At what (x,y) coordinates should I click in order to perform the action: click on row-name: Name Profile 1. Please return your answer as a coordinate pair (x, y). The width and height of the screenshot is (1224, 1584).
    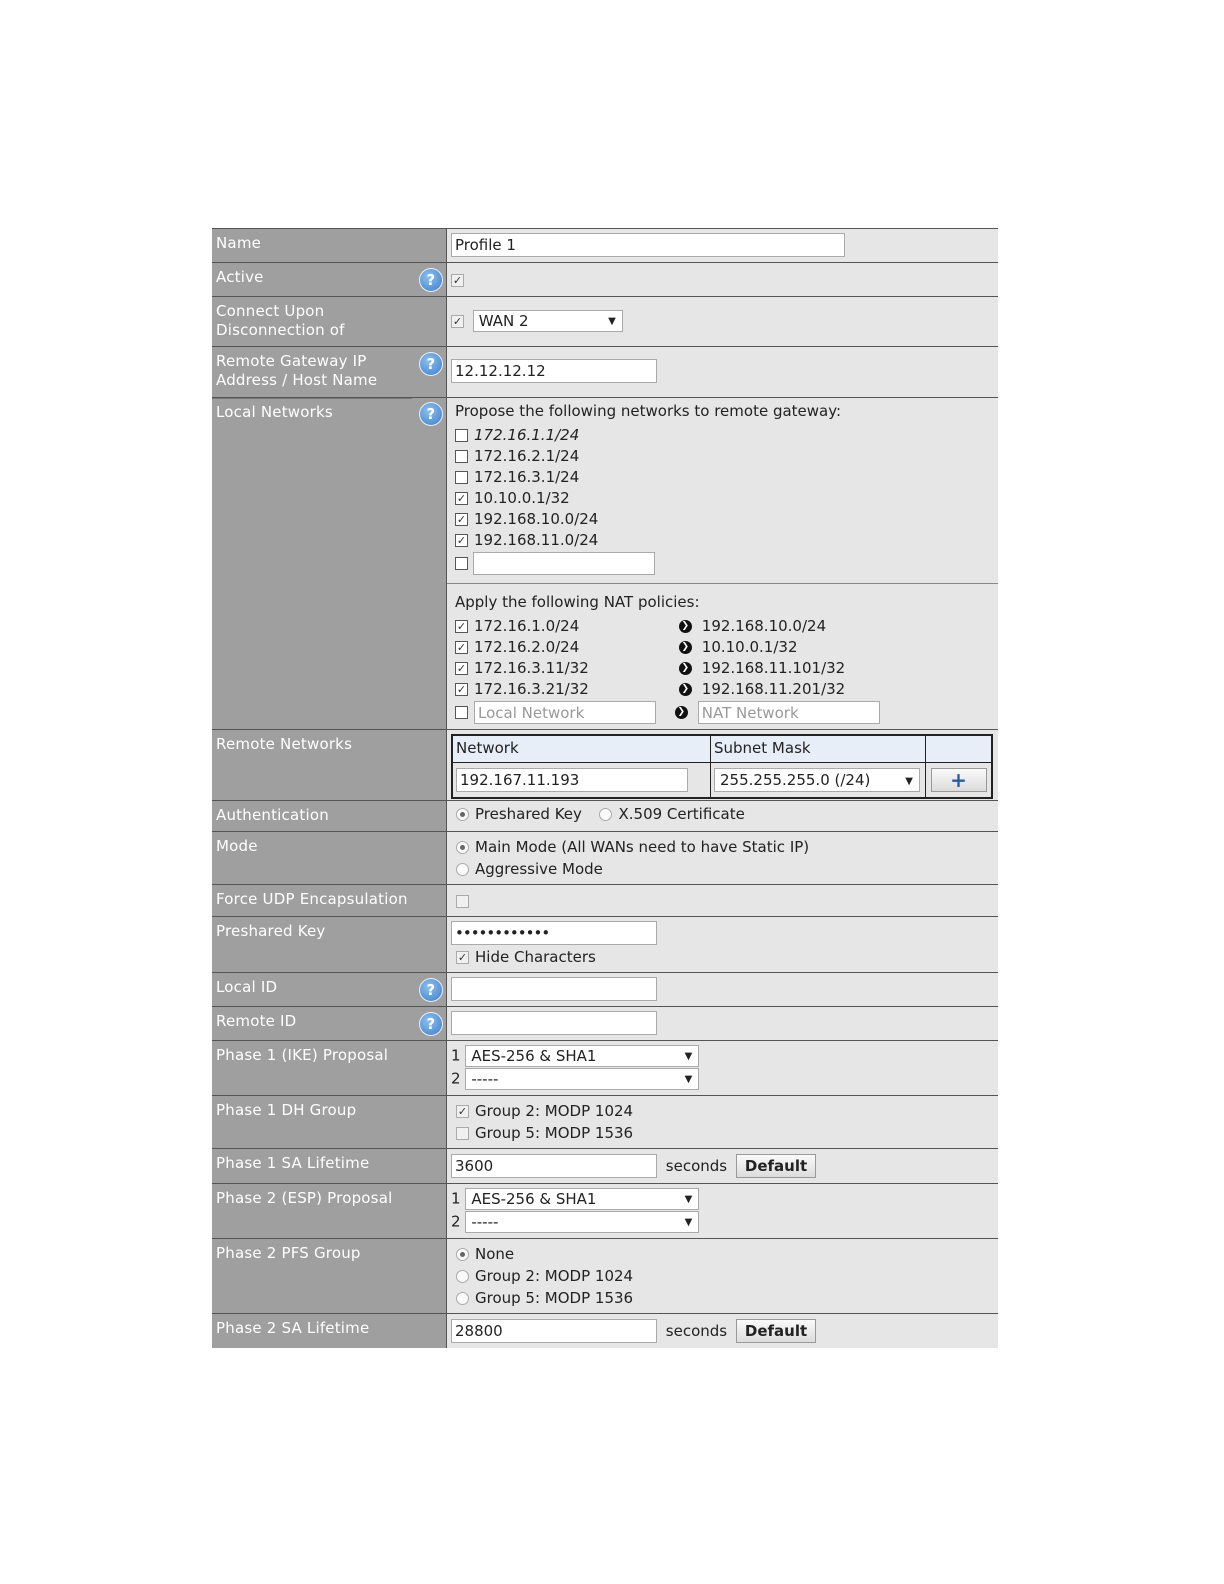
    Looking at the image, I should click on (605, 246).